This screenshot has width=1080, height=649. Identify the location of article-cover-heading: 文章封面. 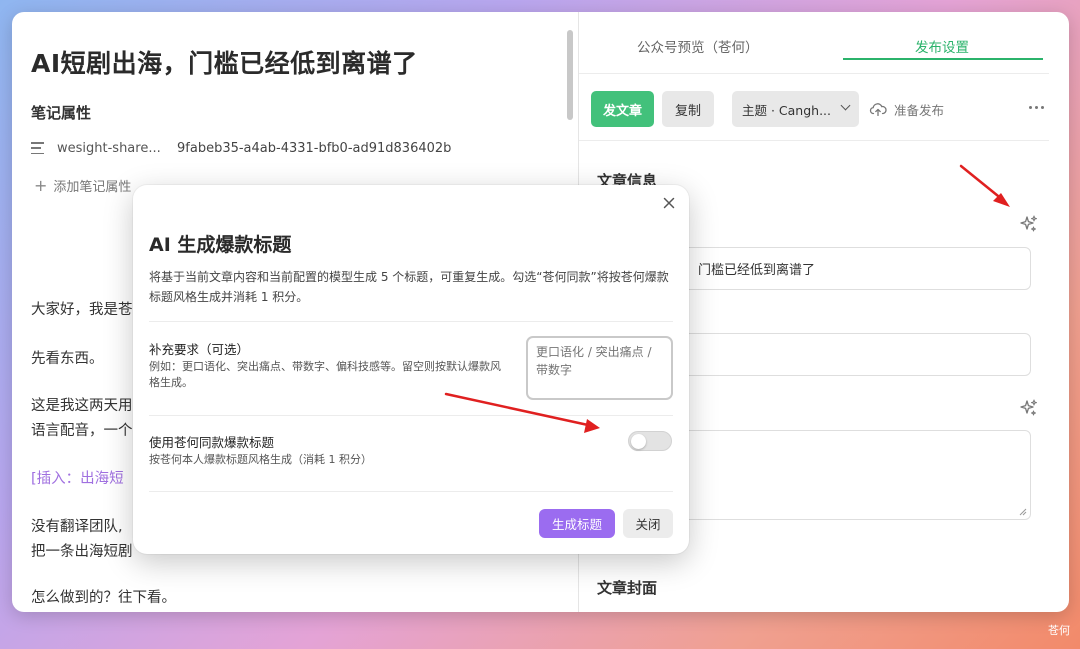
(627, 588).